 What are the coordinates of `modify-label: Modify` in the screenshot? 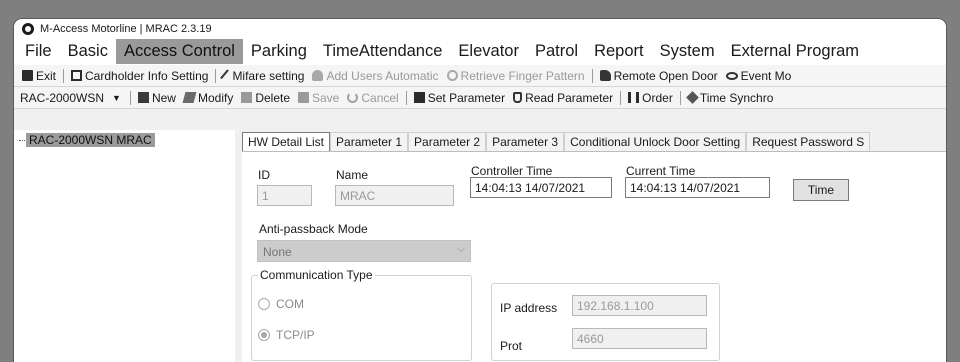 It's located at (215, 97).